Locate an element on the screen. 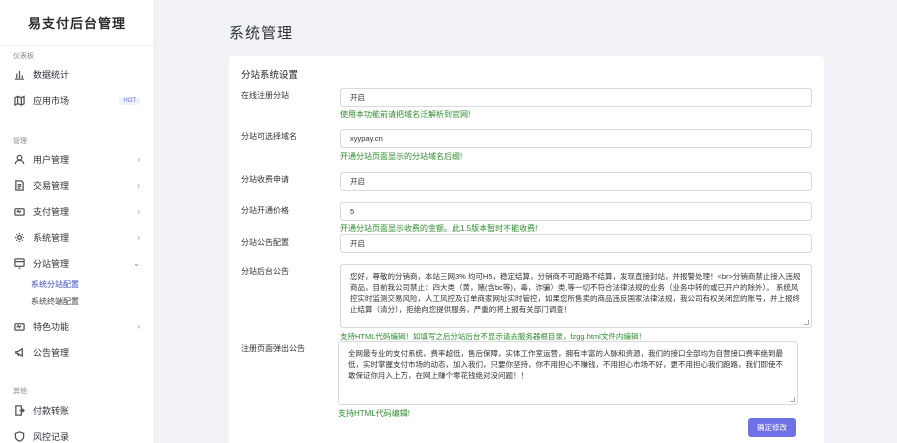  sidebar-item-transactions: 交易管理 › is located at coordinates (77, 186).